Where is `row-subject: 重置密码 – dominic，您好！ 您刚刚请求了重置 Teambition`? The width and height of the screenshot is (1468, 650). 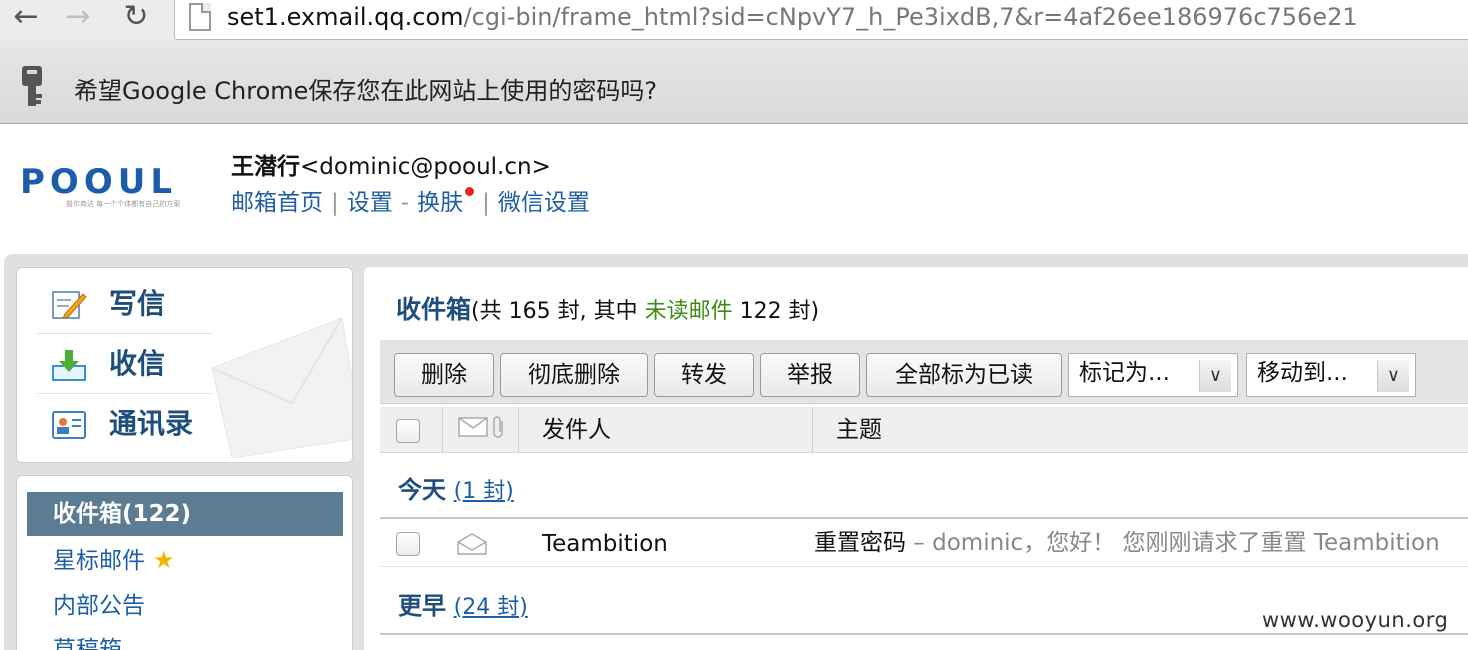 row-subject: 重置密码 – dominic，您好！ 您刚刚请求了重置 Teambition is located at coordinates (1127, 543).